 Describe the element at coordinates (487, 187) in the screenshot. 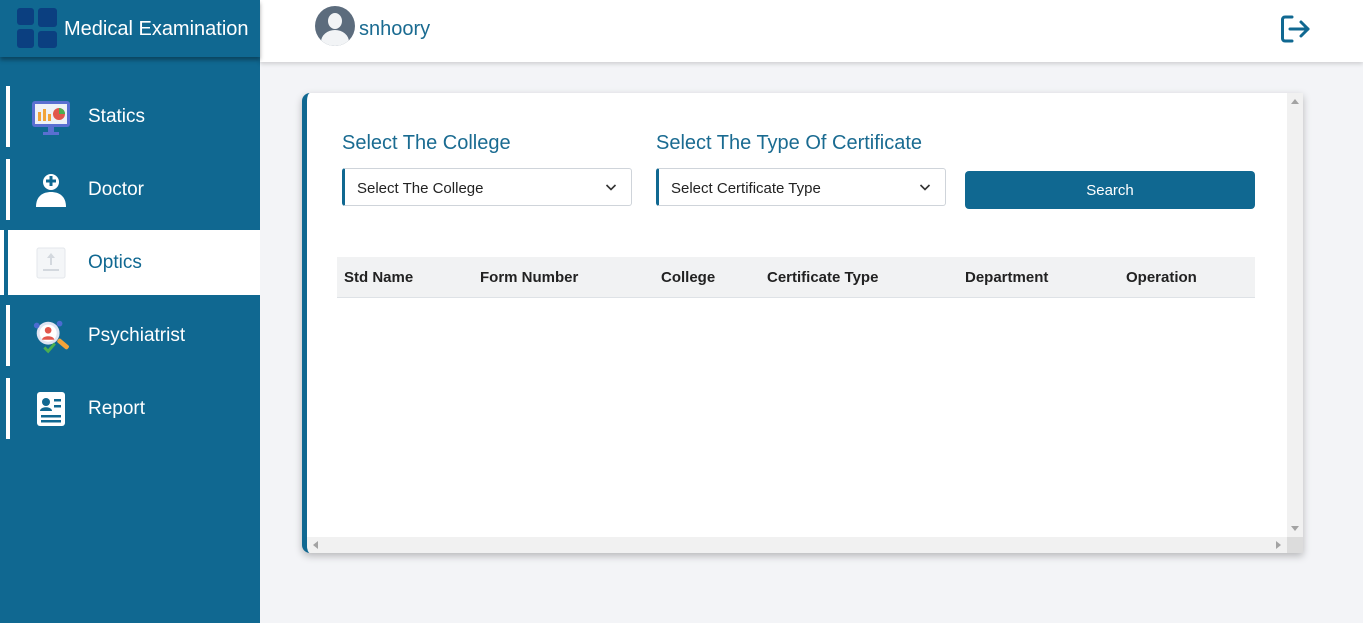

I see `college-select: Select The College` at that location.